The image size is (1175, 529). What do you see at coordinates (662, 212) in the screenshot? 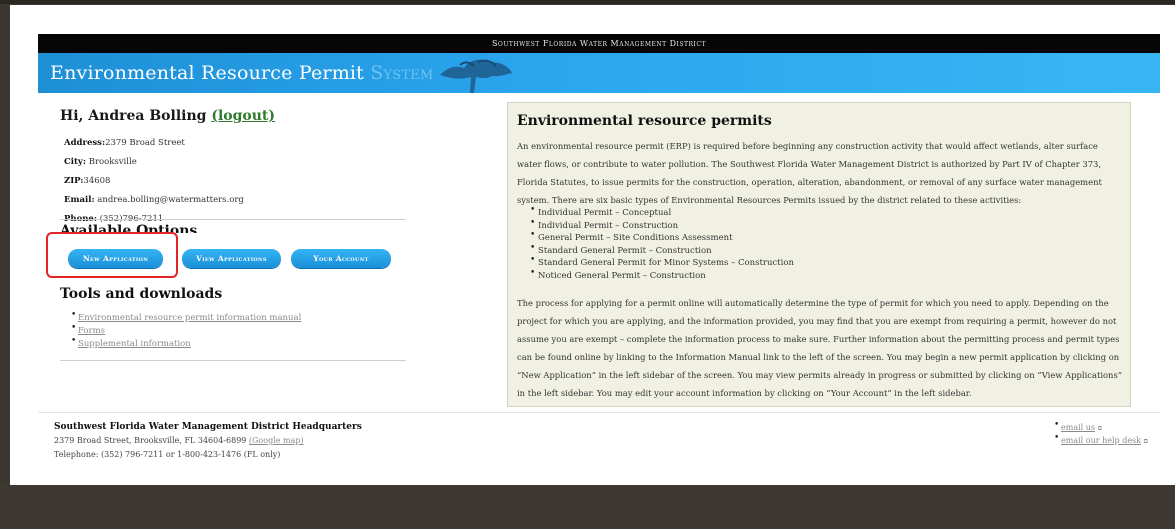
I see `list-item: Individual Permit – Conceptual` at bounding box center [662, 212].